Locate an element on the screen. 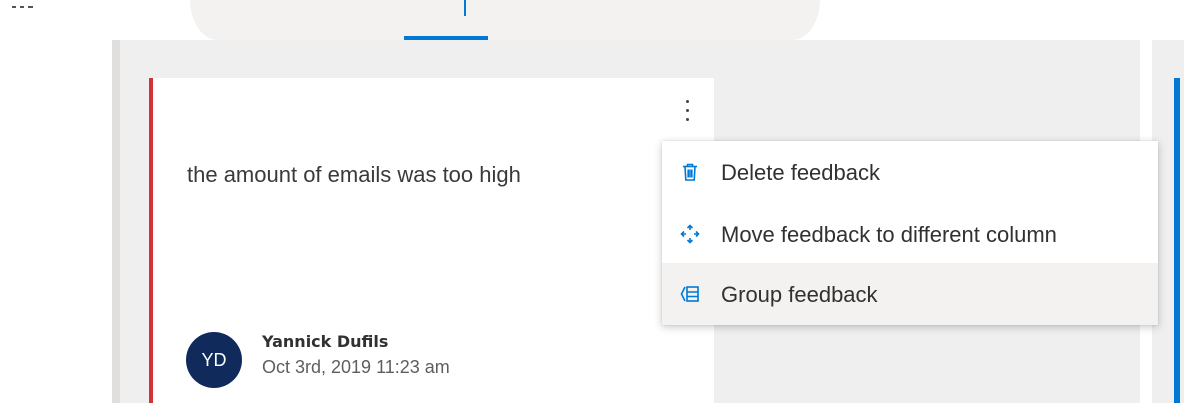 This screenshot has height=403, width=1184. more-options-button is located at coordinates (688, 111).